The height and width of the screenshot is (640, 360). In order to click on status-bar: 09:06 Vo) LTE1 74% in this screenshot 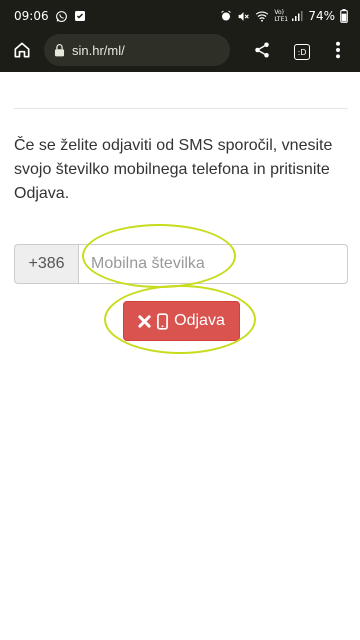, I will do `click(180, 16)`.